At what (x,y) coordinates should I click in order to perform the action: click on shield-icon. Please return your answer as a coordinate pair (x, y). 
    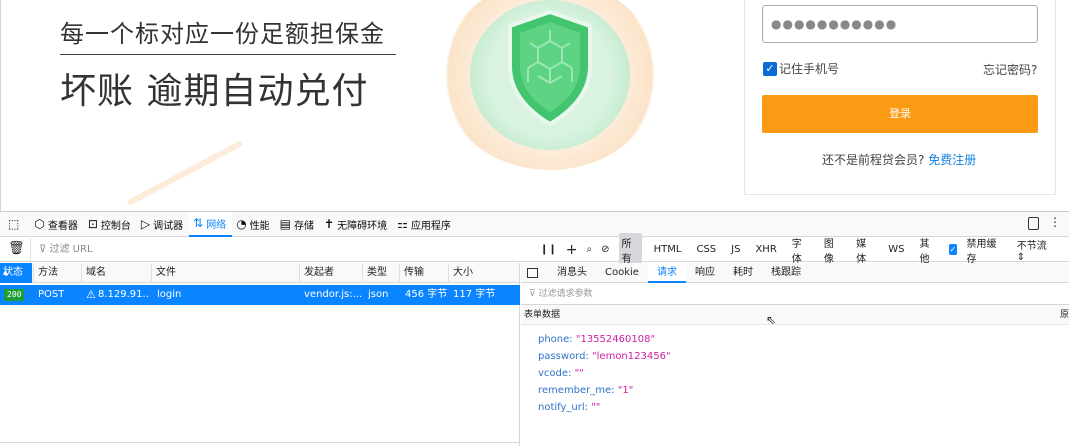
    Looking at the image, I should click on (550, 68).